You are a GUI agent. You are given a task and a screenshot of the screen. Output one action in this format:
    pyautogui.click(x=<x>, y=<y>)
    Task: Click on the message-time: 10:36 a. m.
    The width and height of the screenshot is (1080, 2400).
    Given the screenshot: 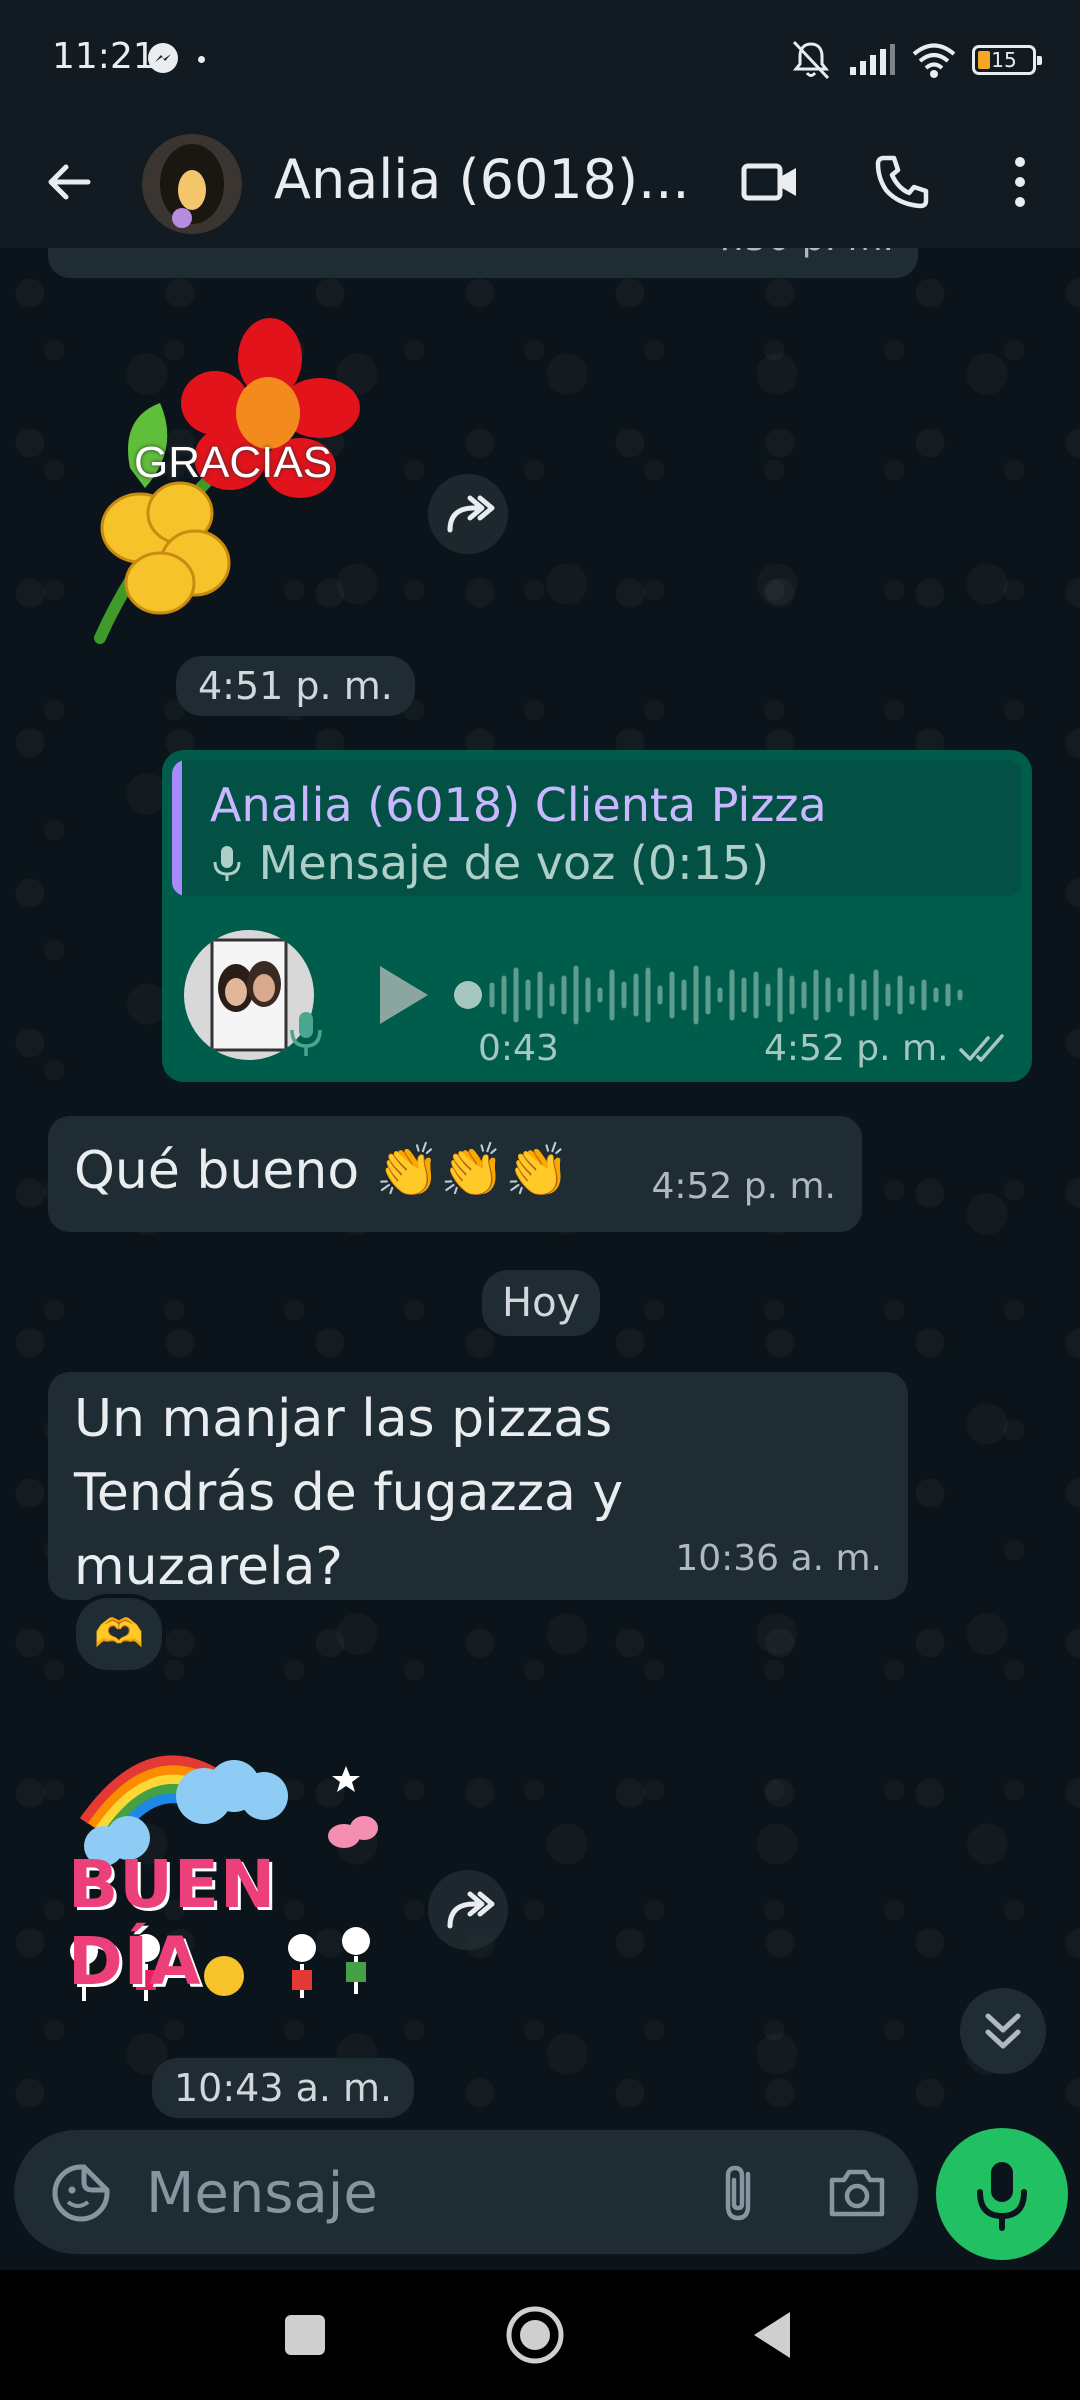 What is the action you would take?
    pyautogui.click(x=778, y=1558)
    